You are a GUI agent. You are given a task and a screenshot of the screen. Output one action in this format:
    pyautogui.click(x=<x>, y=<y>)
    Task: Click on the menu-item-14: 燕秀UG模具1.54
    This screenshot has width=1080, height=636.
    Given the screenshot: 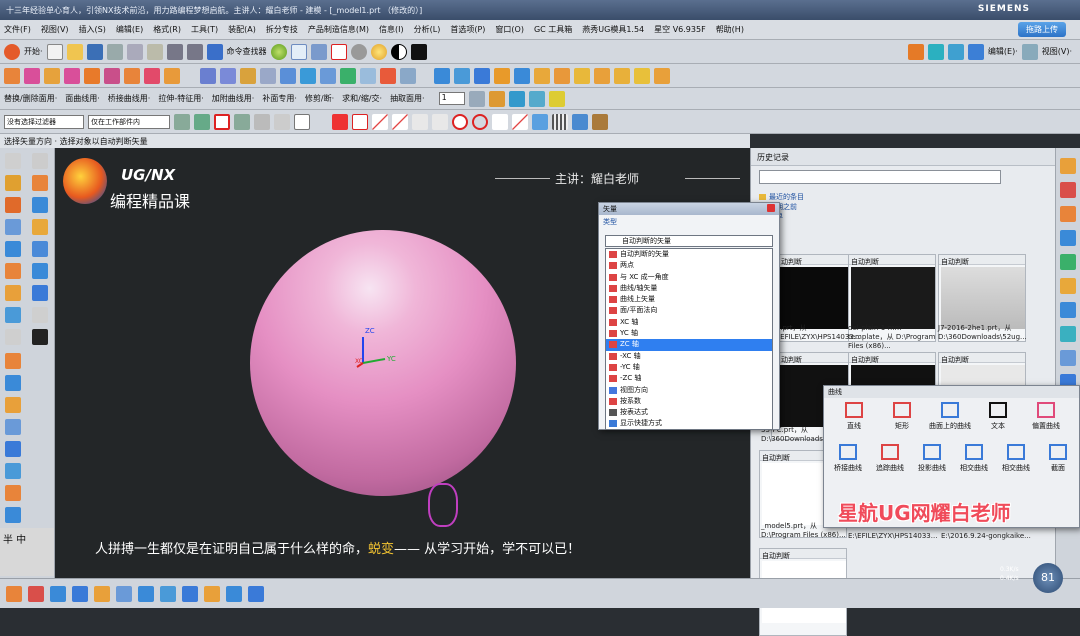 What is the action you would take?
    pyautogui.click(x=613, y=29)
    